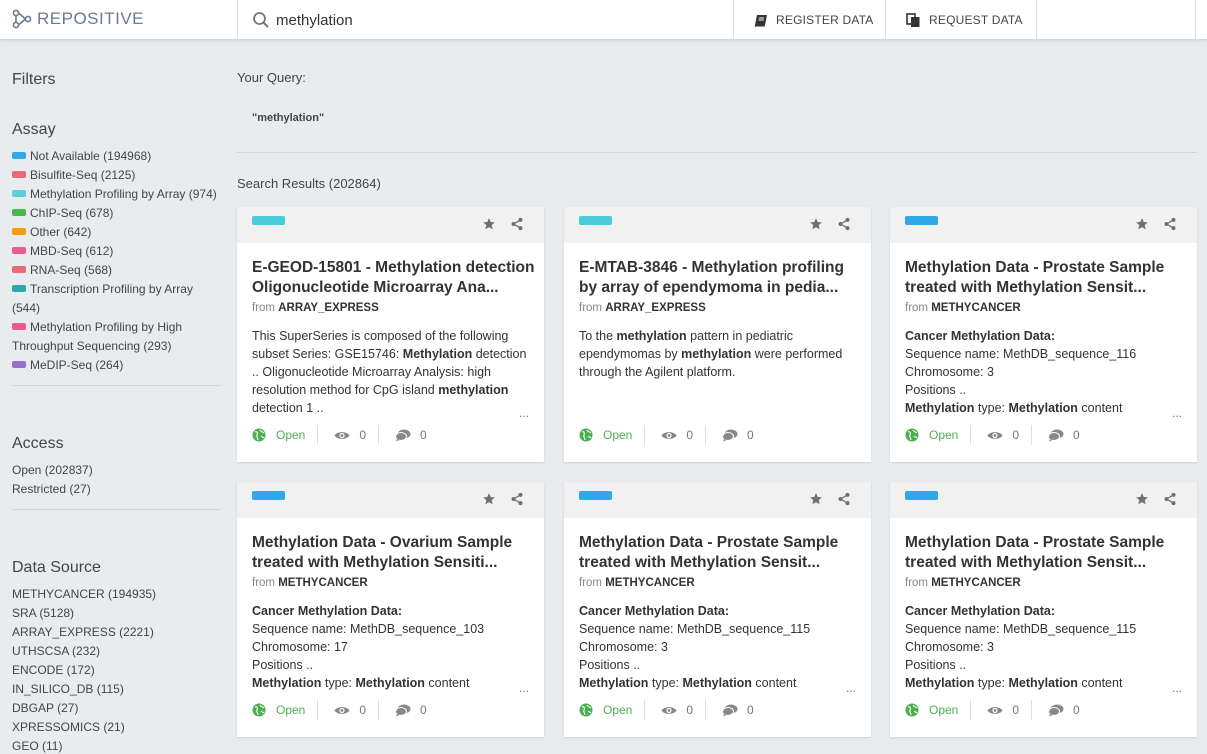 The width and height of the screenshot is (1207, 754). I want to click on facet-label: Methylation Profiling by Array (974), so click(123, 194).